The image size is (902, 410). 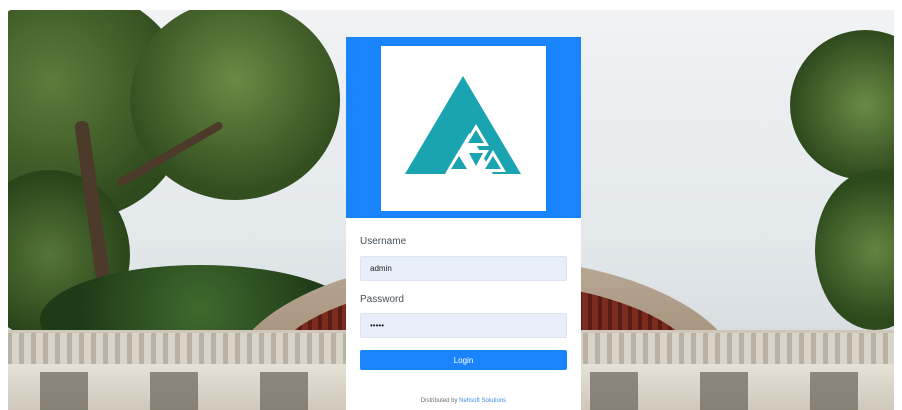 What do you see at coordinates (463, 125) in the screenshot?
I see `triangle-logo-icon` at bounding box center [463, 125].